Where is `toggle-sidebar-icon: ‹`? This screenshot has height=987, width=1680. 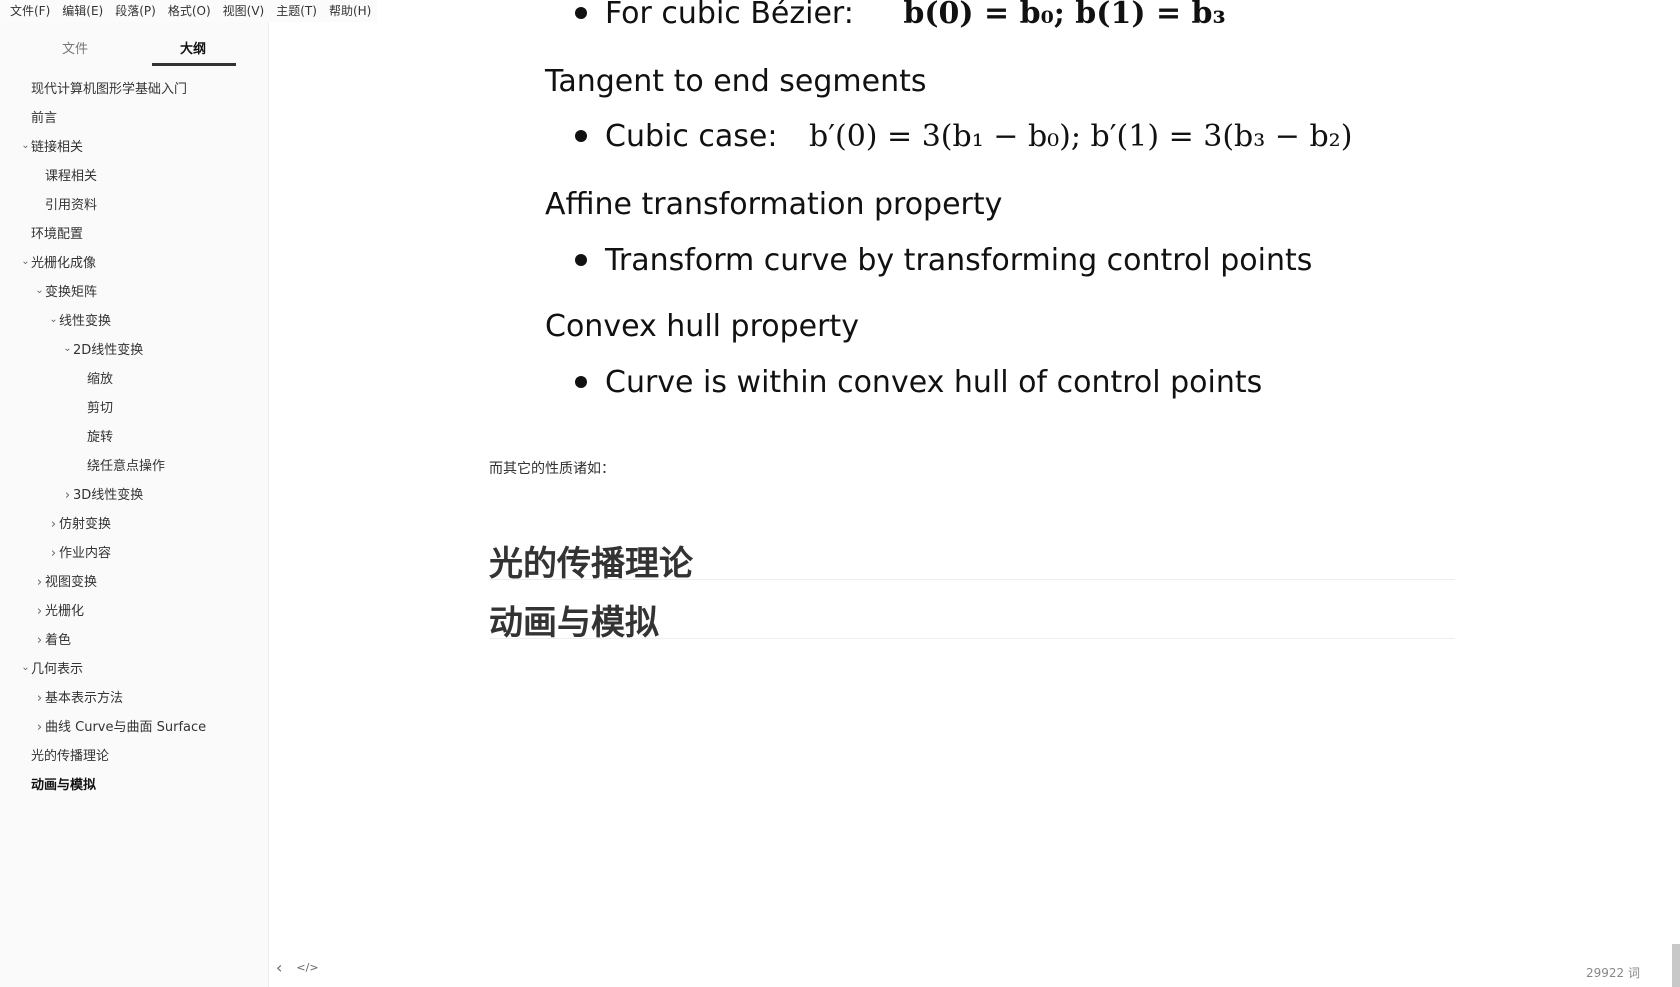
toggle-sidebar-icon: ‹ is located at coordinates (279, 968).